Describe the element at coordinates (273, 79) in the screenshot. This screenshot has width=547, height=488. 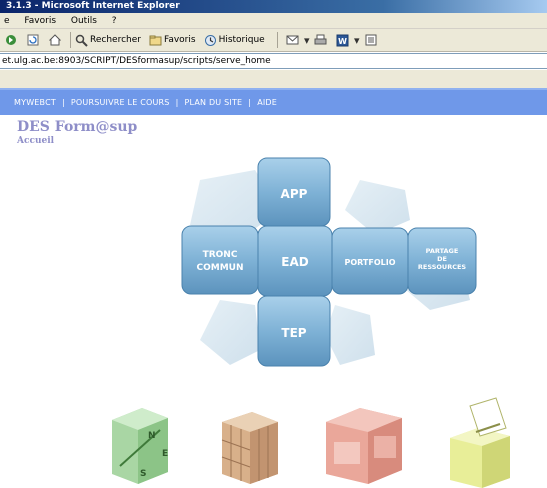
I see `browser-chrome-gap` at that location.